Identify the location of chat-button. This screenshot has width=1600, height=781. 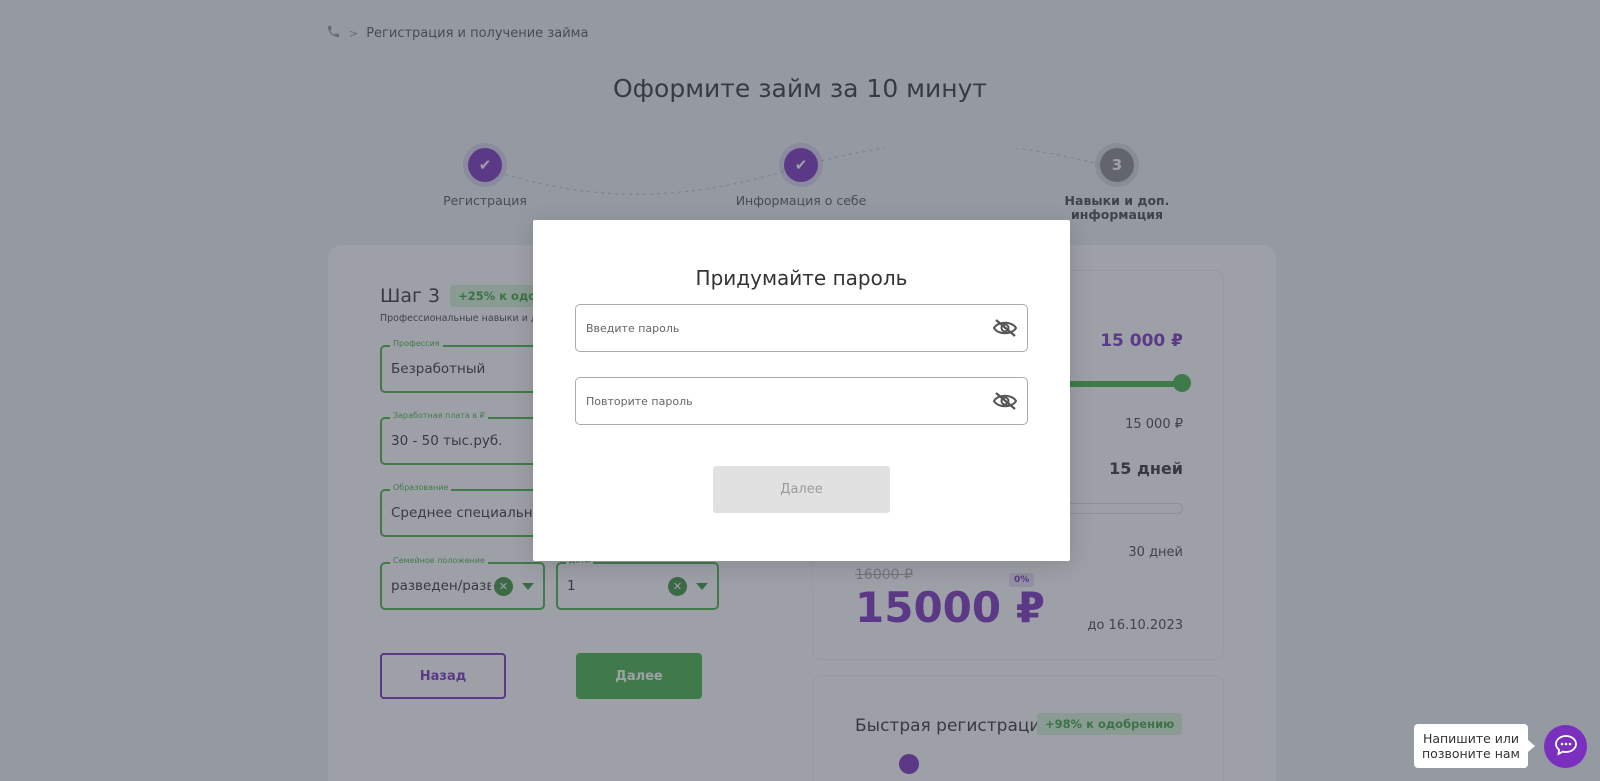
(1565, 746).